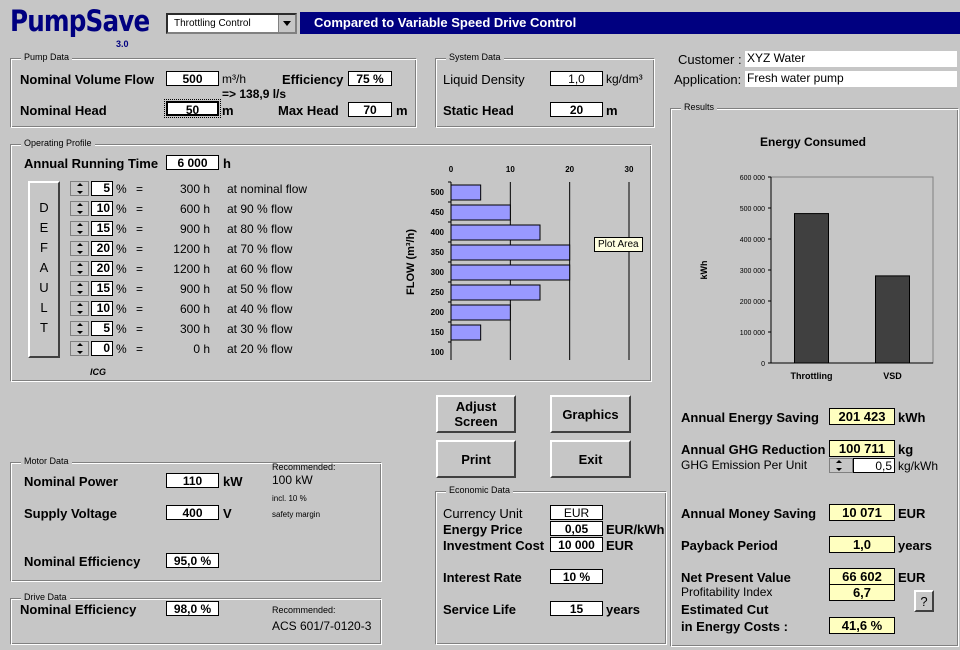 The height and width of the screenshot is (650, 960). Describe the element at coordinates (862, 512) in the screenshot. I see `money-saving-value: 10 071` at that location.